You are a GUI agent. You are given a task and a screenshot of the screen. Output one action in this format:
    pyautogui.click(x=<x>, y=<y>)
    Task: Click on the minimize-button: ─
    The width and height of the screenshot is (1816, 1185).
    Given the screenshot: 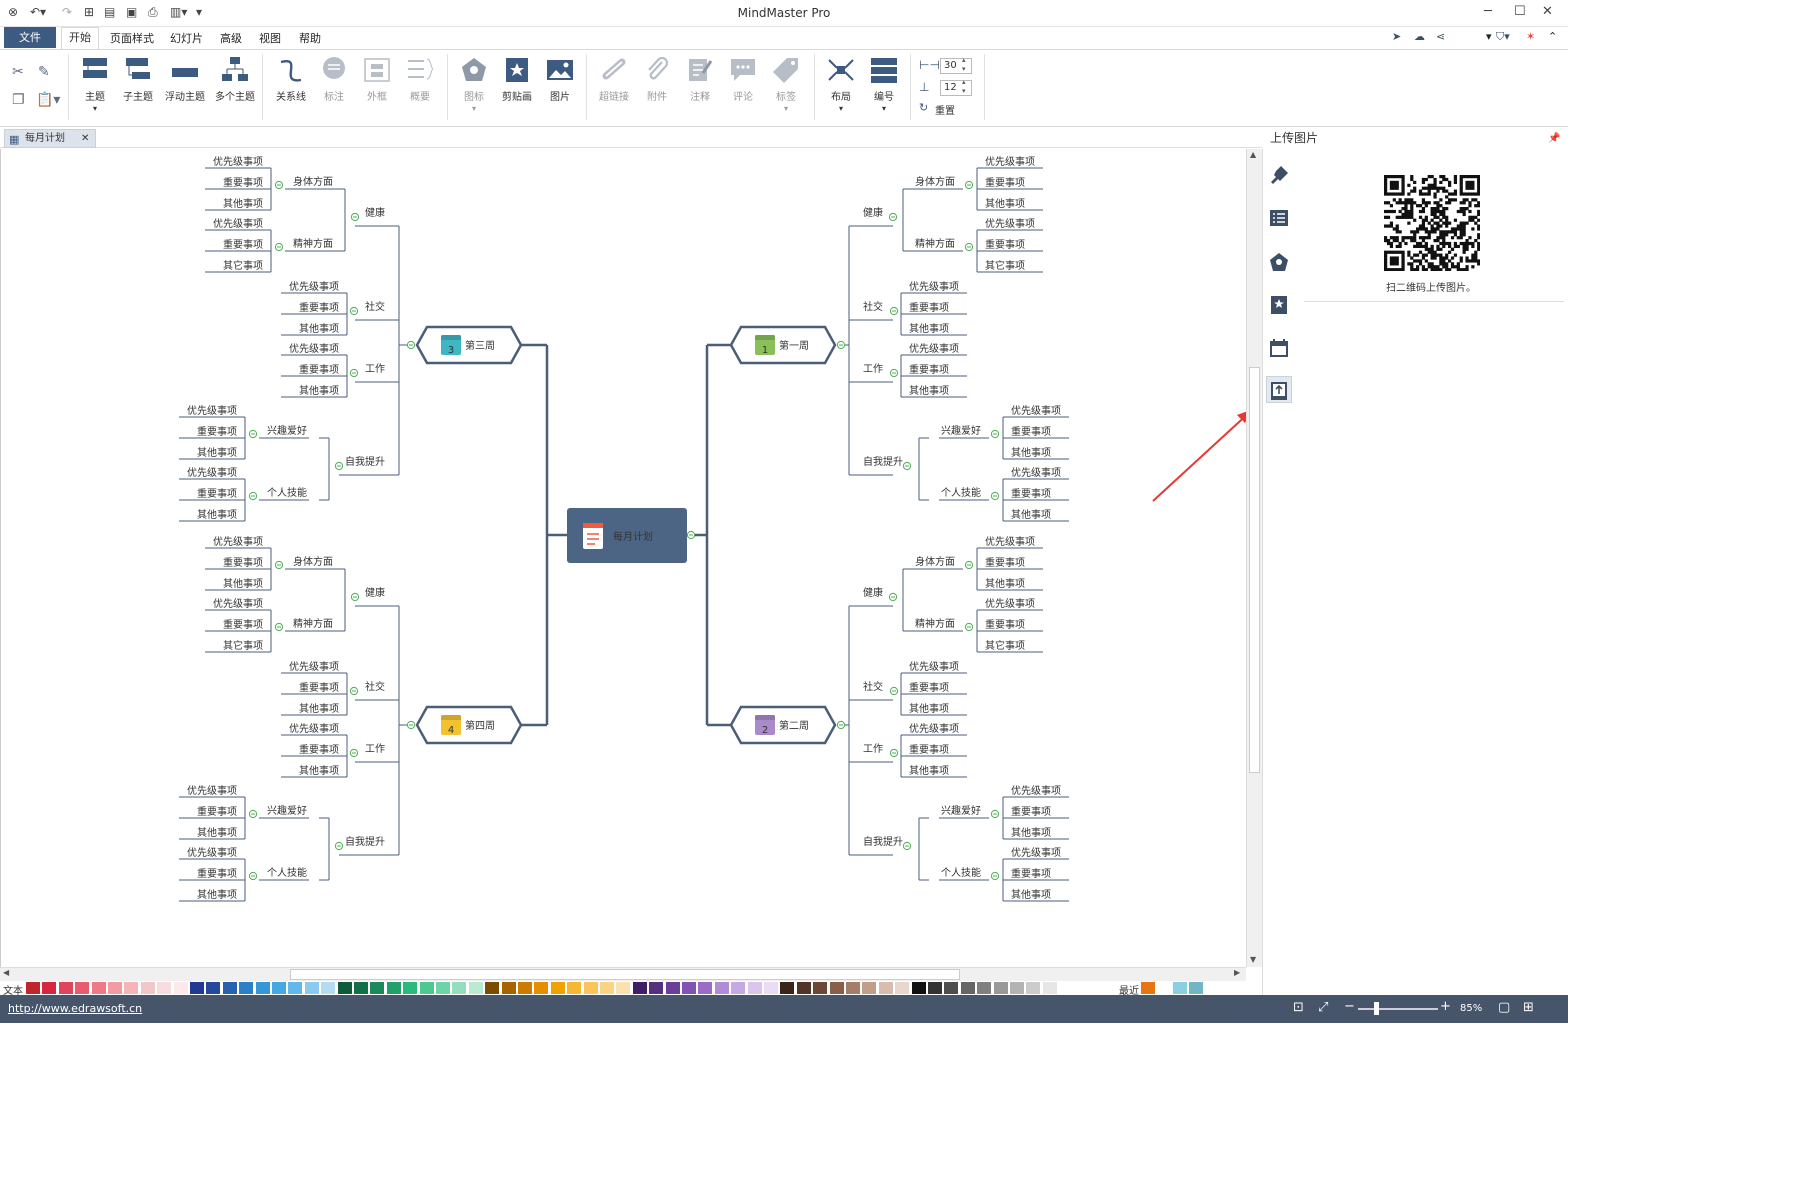 What is the action you would take?
    pyautogui.click(x=1488, y=11)
    